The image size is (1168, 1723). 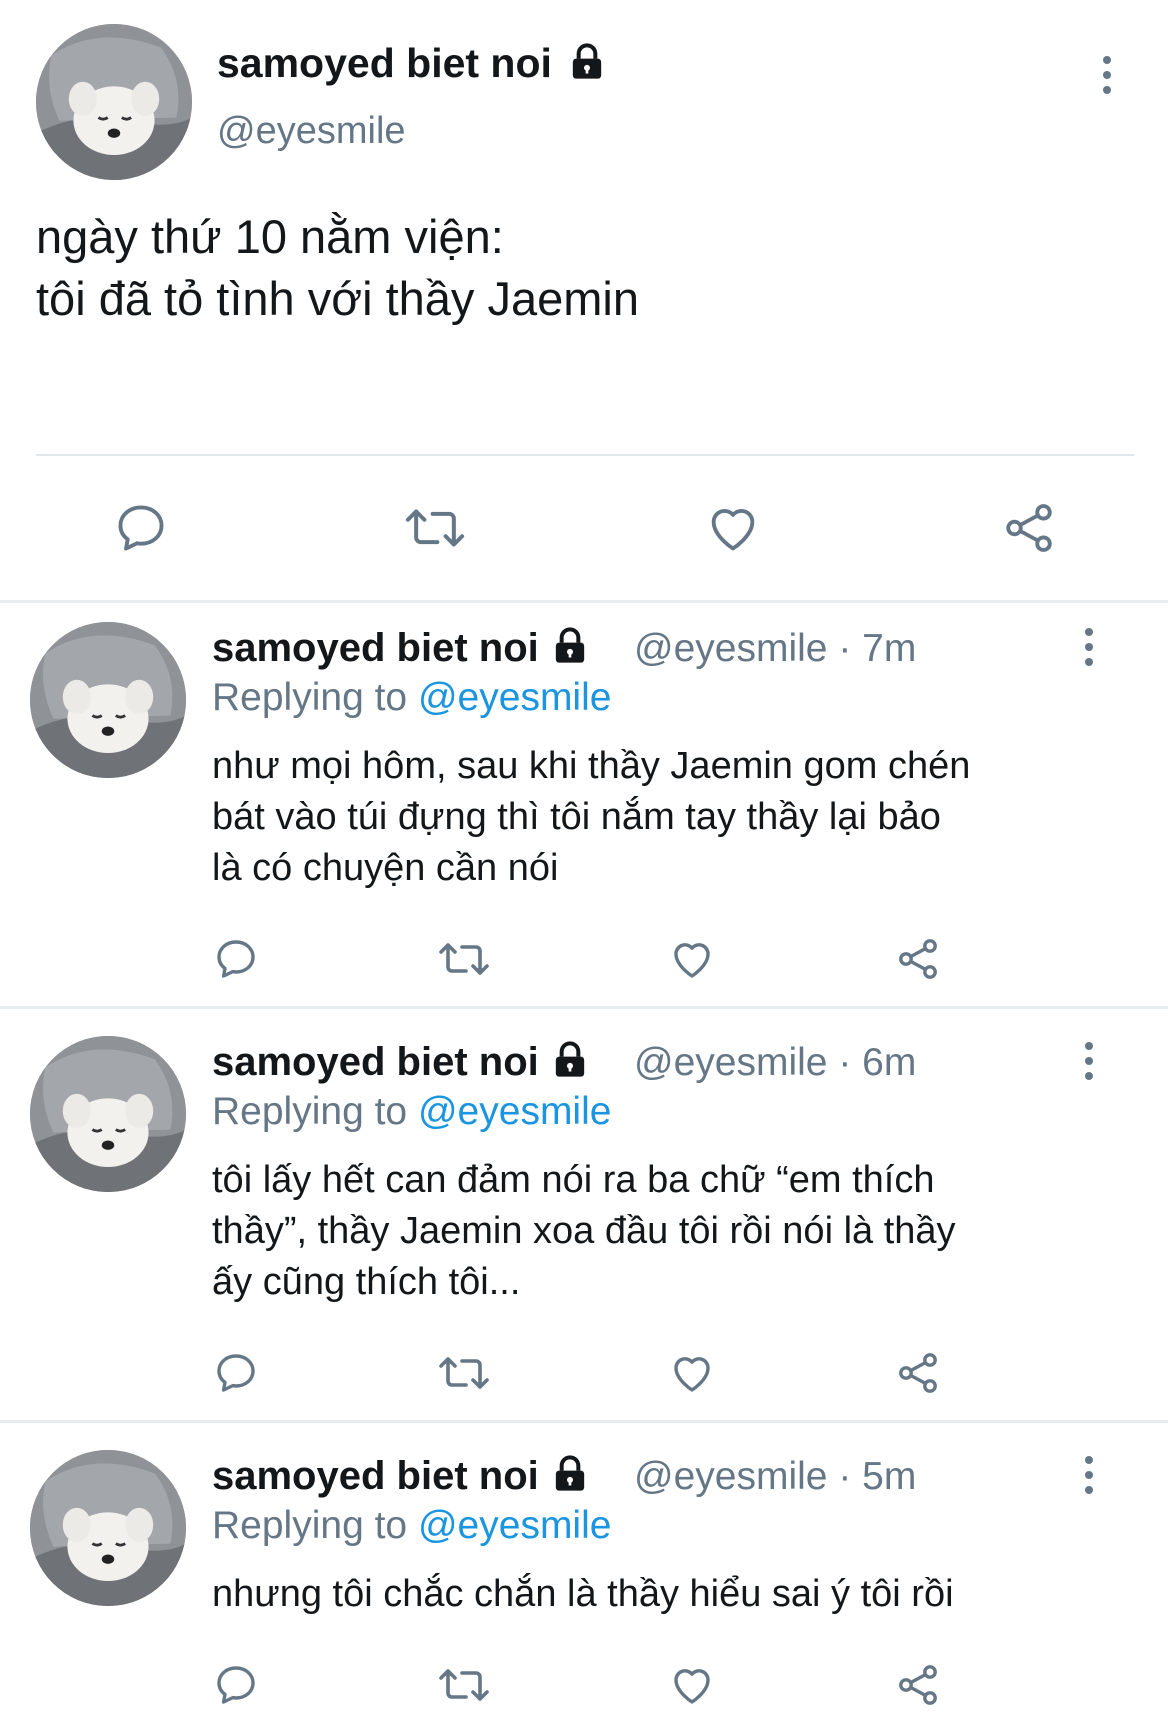 I want to click on timestamp: 7m, so click(x=889, y=648).